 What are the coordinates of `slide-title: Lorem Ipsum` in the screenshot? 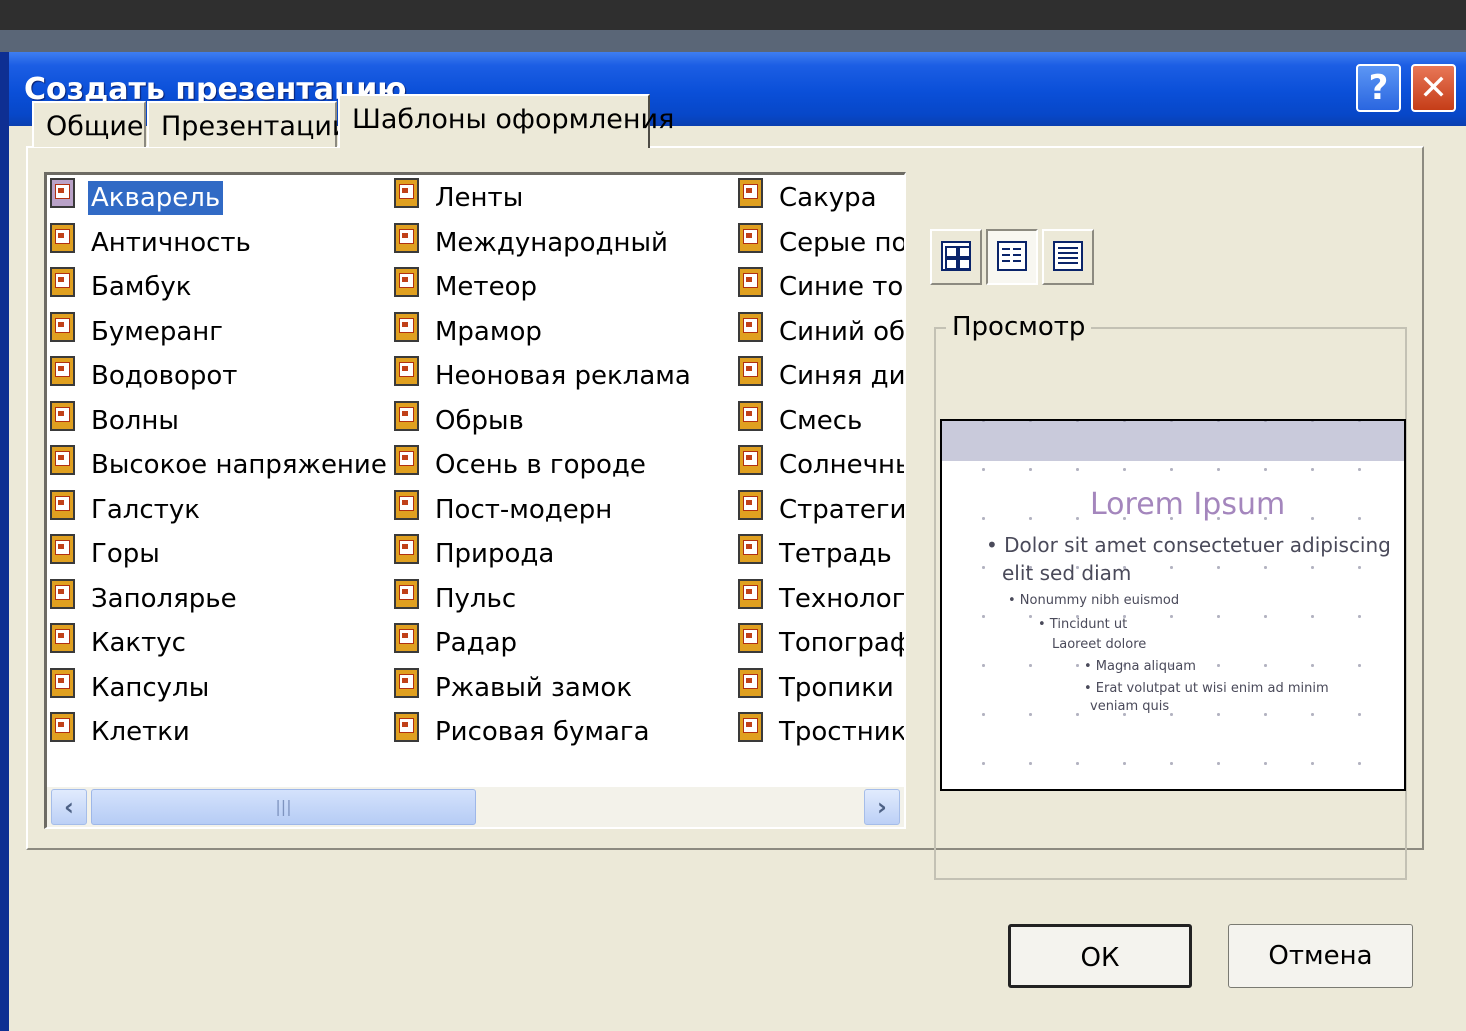 It's located at (1188, 504).